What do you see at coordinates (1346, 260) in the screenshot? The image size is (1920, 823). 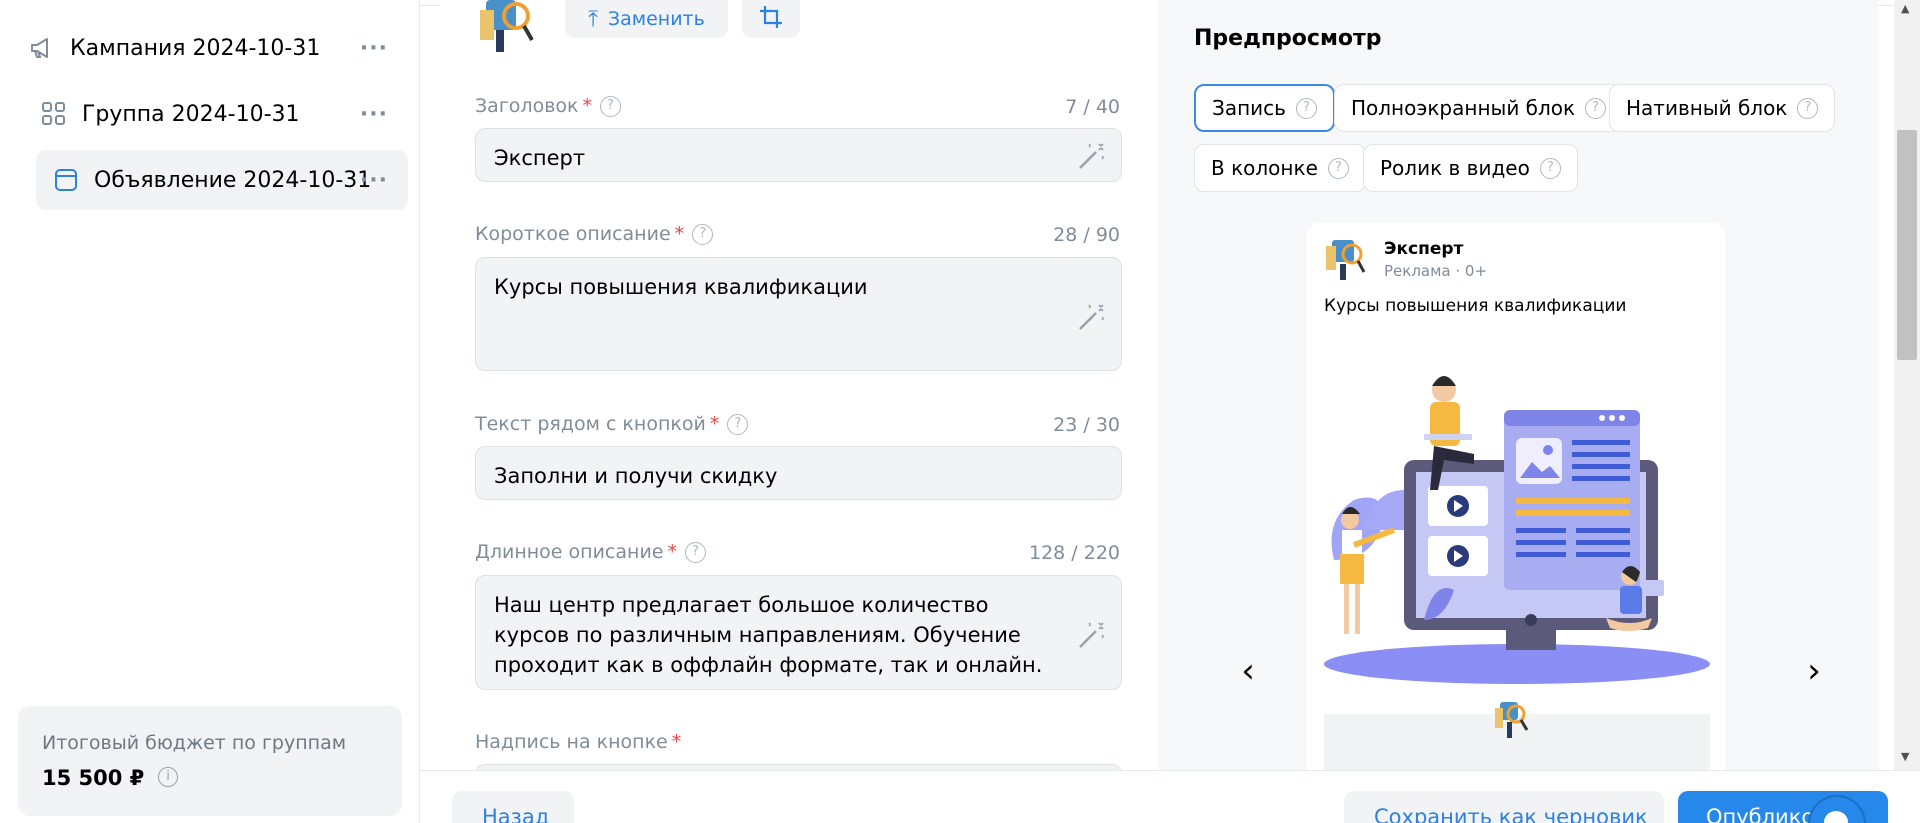 I see `brand-avatar` at bounding box center [1346, 260].